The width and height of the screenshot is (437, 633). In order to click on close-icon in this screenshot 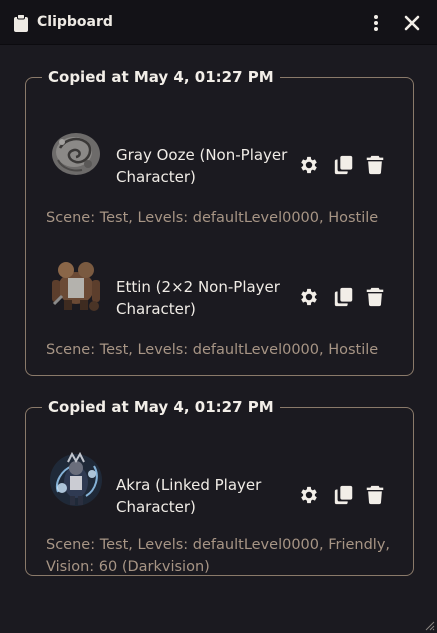, I will do `click(412, 23)`.